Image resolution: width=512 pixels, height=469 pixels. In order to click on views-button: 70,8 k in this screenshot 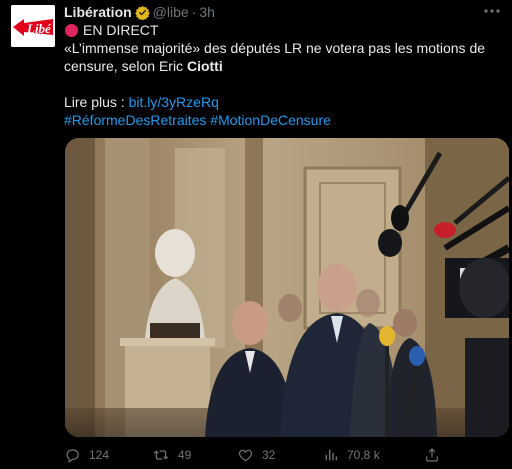, I will do `click(351, 455)`.